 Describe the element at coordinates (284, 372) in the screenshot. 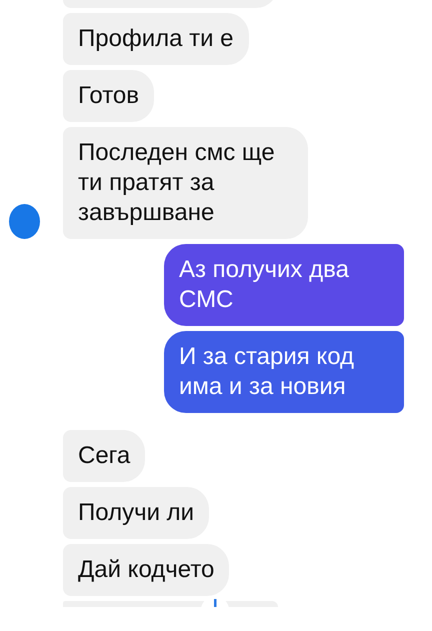

I see `message-bubble: И за стария код има и за новия` at that location.